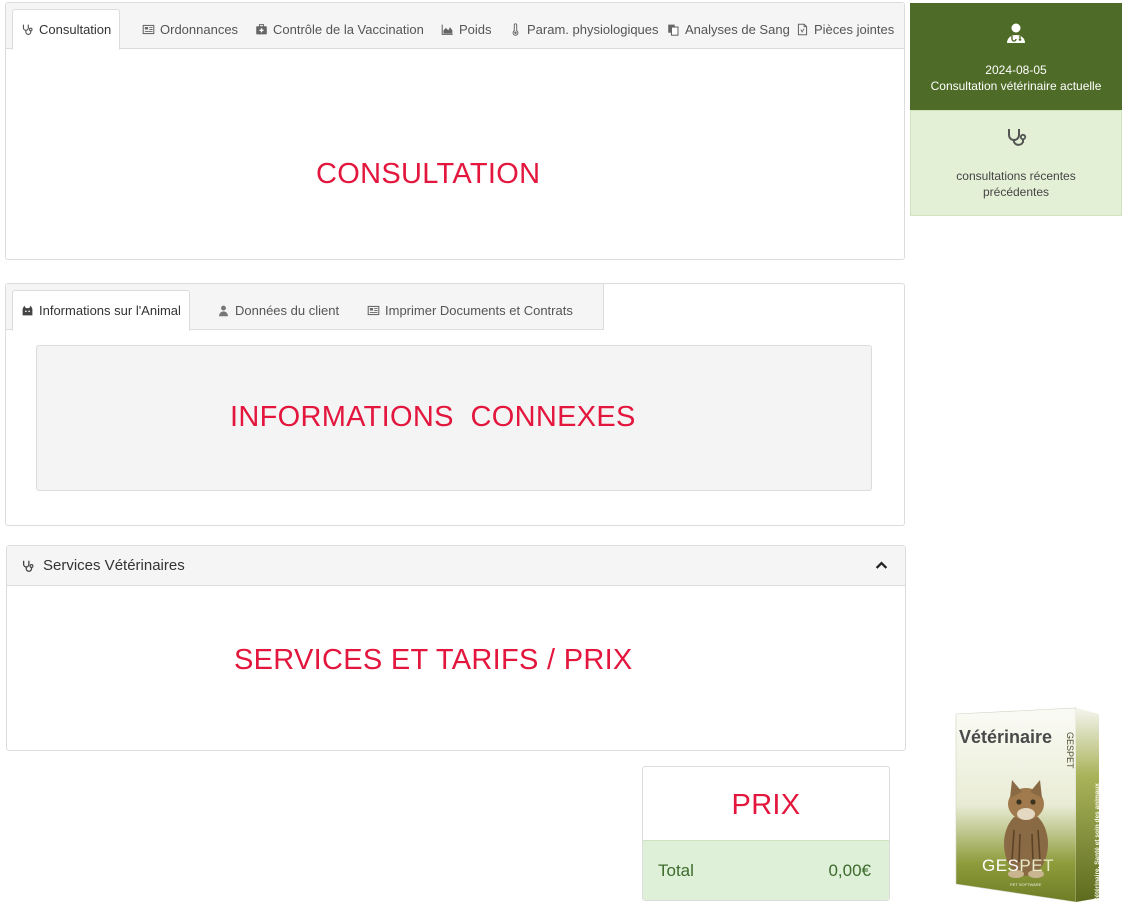 This screenshot has height=923, width=1129. I want to click on tab-vaccination: Contrôle de la Vaccination, so click(339, 29).